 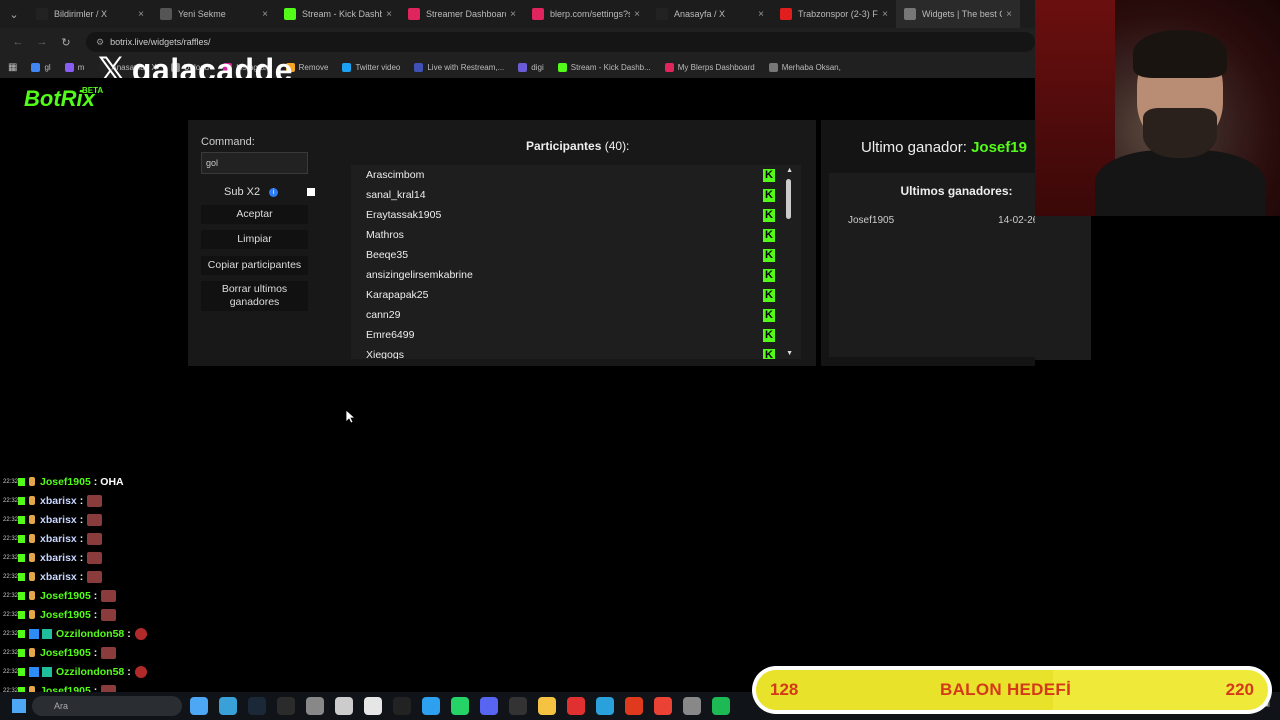 I want to click on participant-name: cann29, so click(x=383, y=315).